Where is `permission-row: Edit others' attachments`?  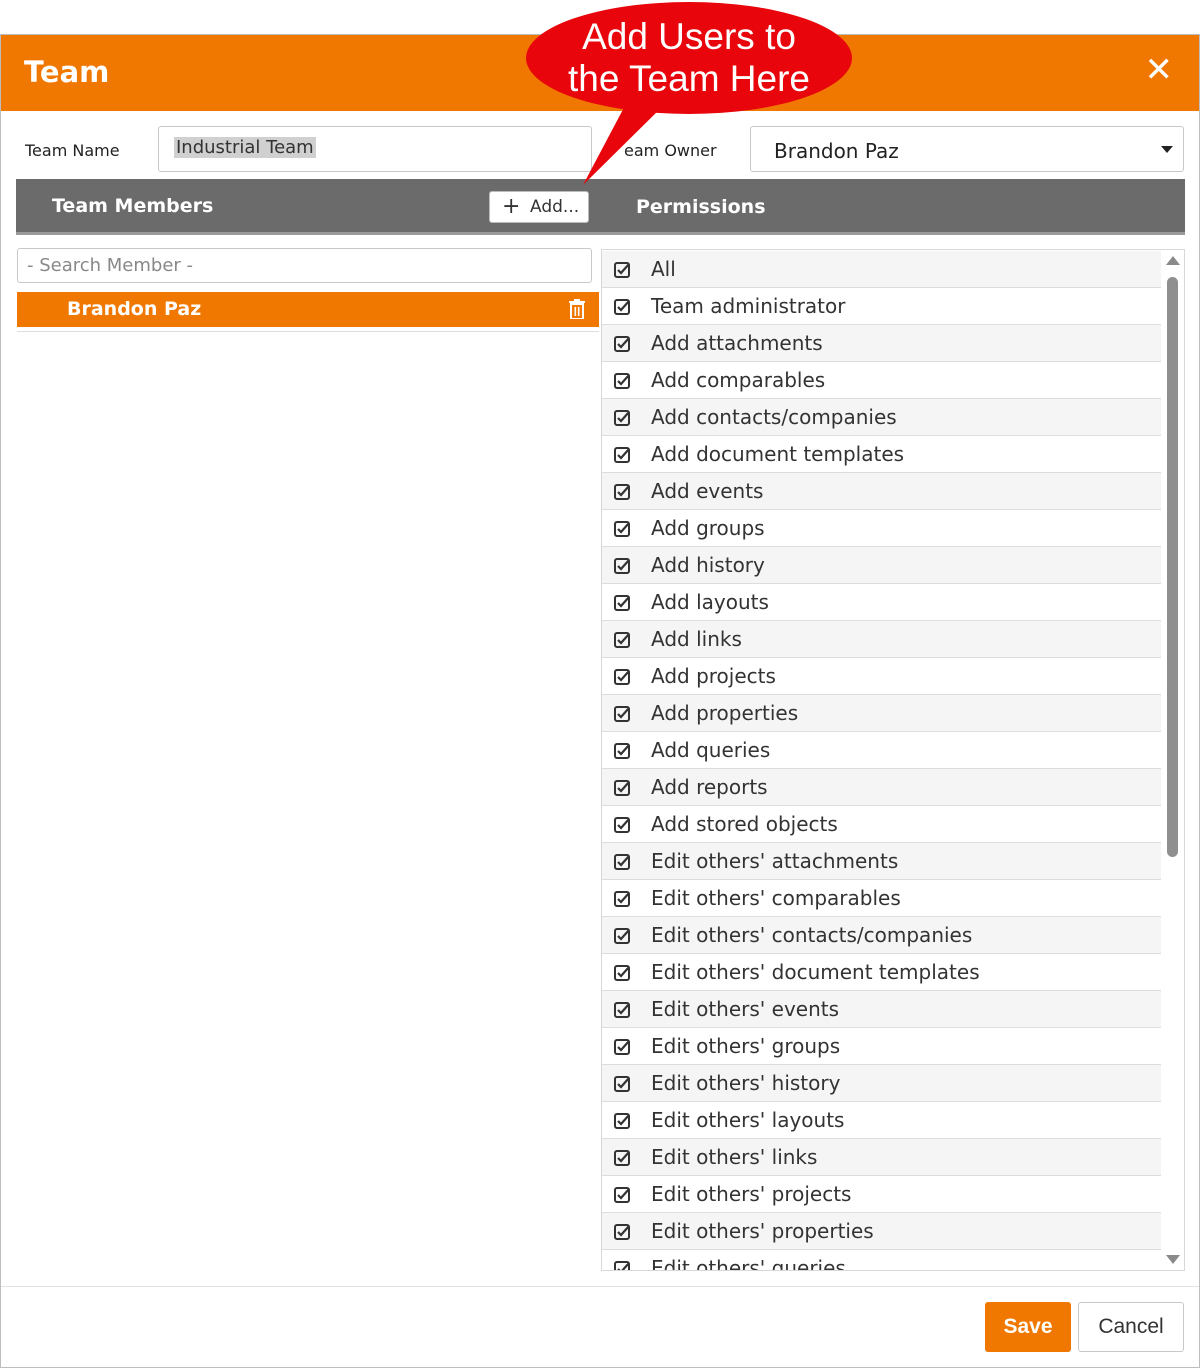 permission-row: Edit others' attachments is located at coordinates (881, 861).